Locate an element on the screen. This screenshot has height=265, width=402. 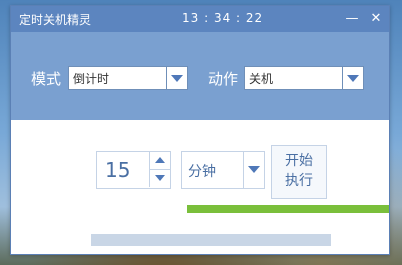
horizontal-scrollbar is located at coordinates (211, 240).